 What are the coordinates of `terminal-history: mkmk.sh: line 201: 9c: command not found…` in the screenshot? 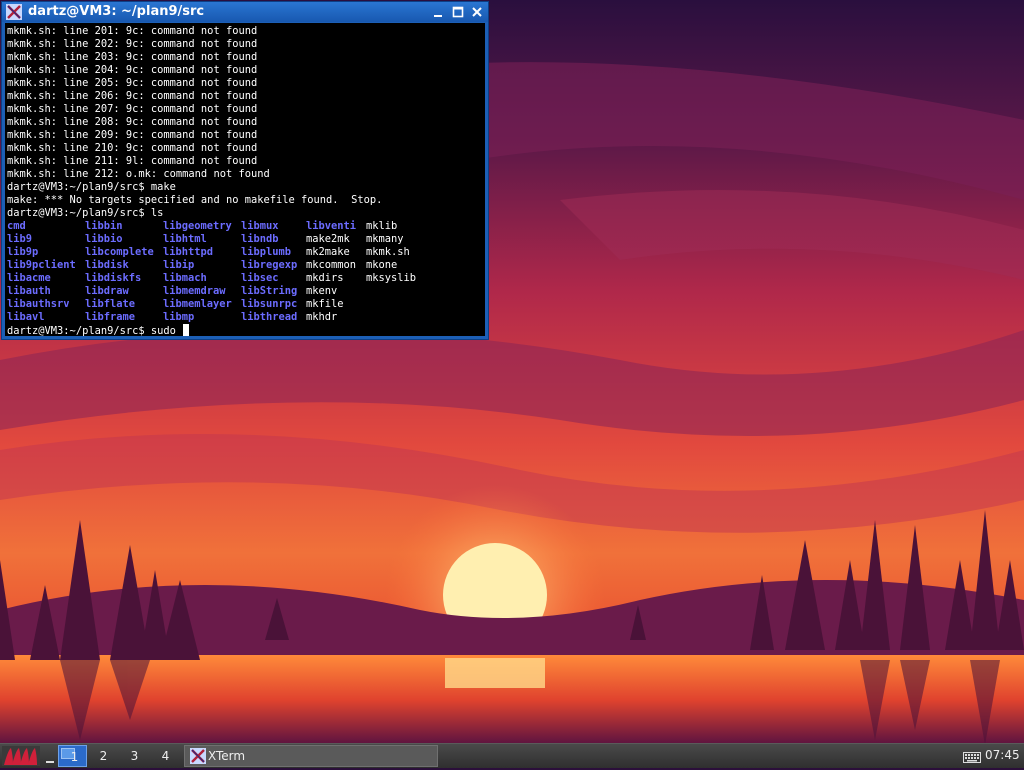 It's located at (246, 122).